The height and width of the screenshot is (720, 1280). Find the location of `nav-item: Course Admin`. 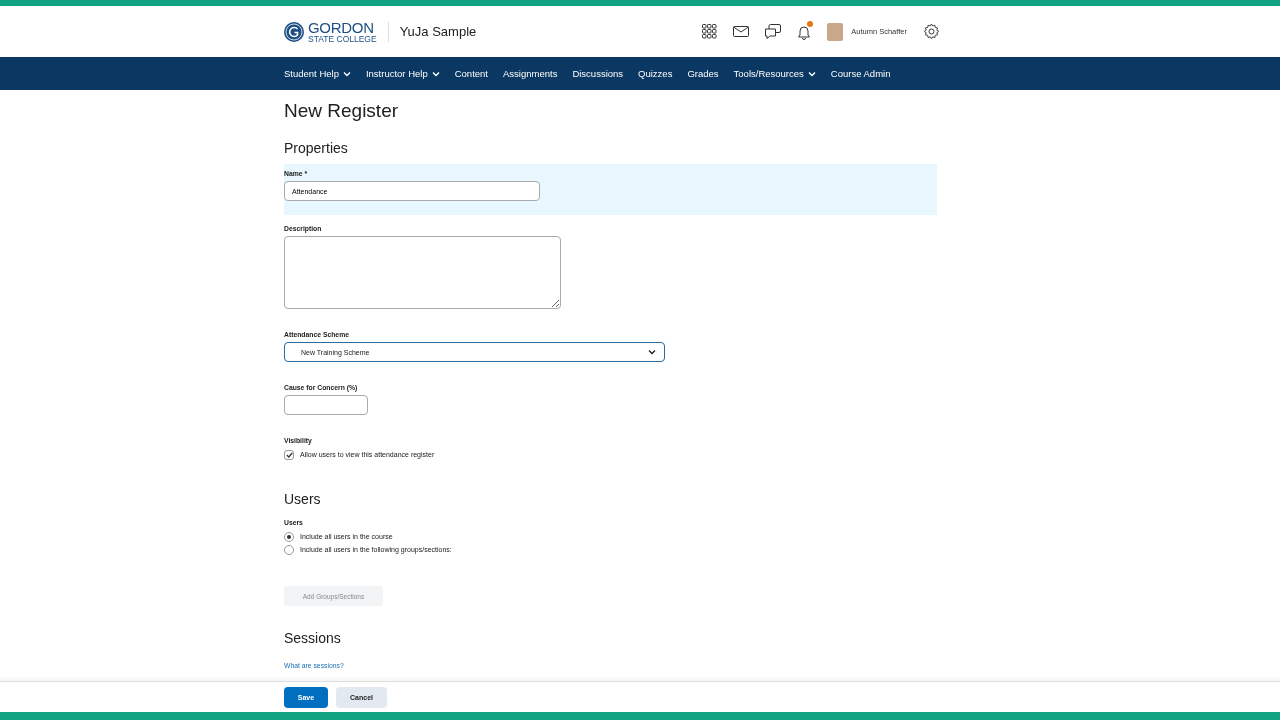

nav-item: Course Admin is located at coordinates (860, 73).